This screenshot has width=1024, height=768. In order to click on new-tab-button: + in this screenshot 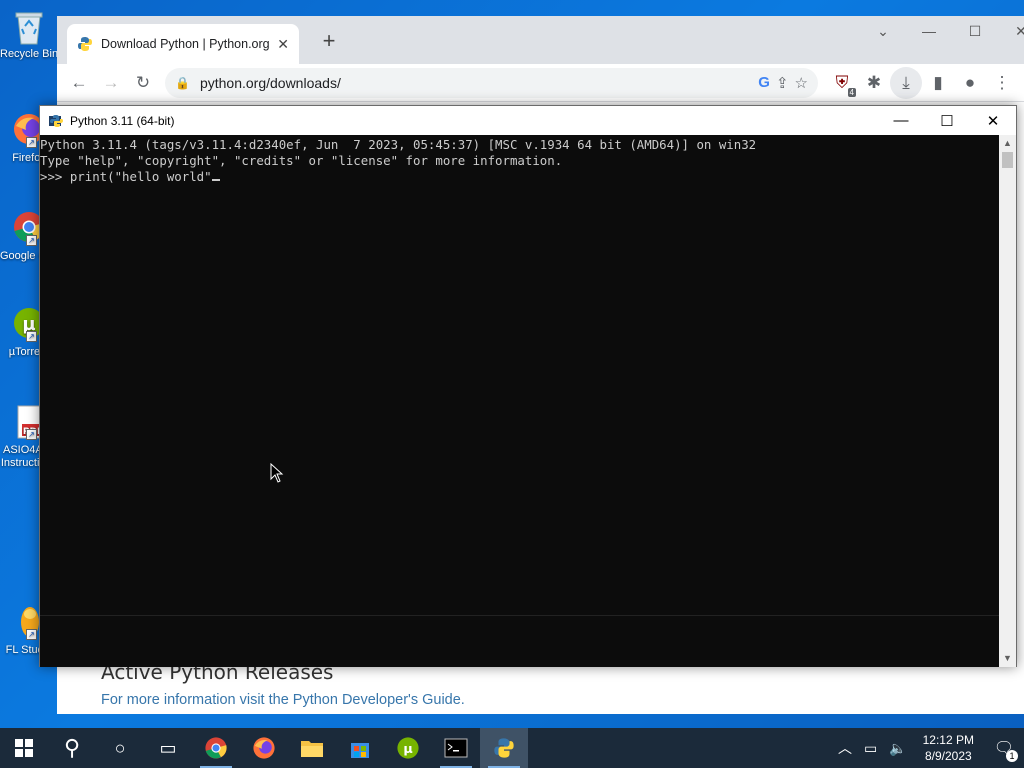, I will do `click(329, 42)`.